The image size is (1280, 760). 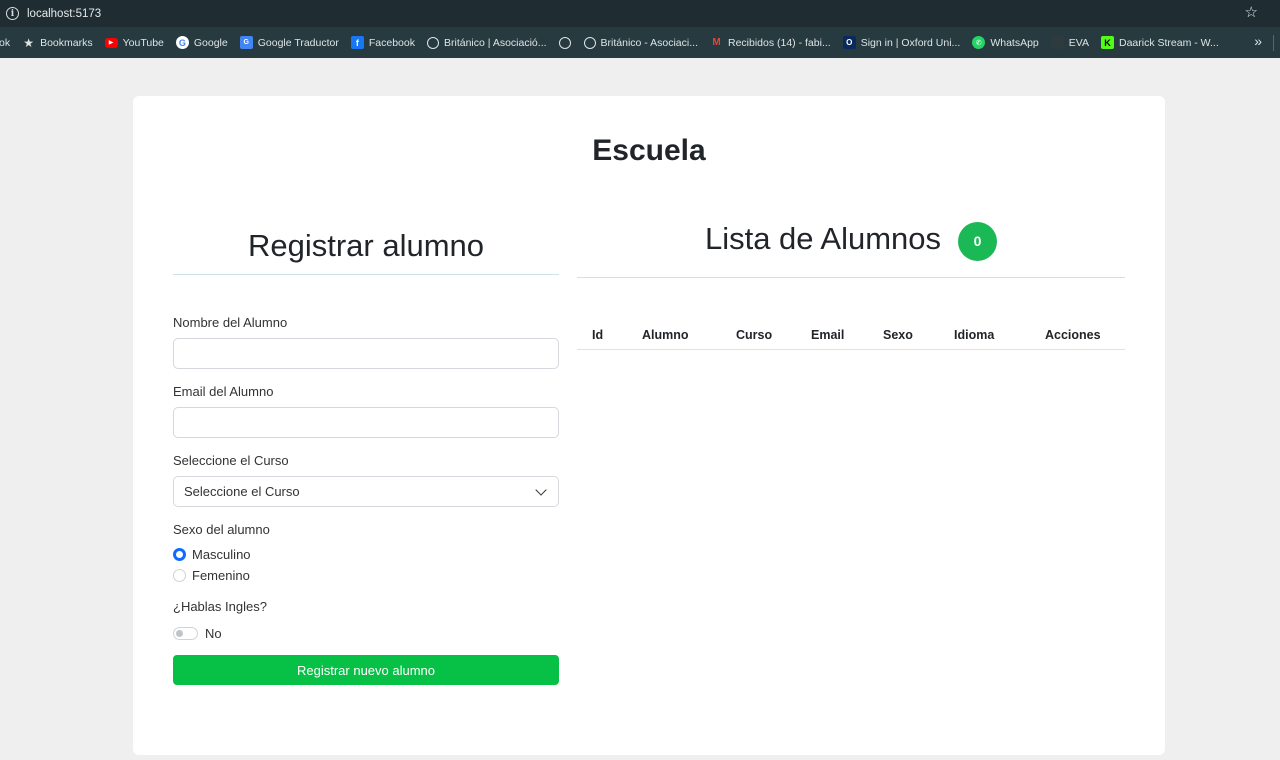 I want to click on page-title: Escuela, so click(x=649, y=150).